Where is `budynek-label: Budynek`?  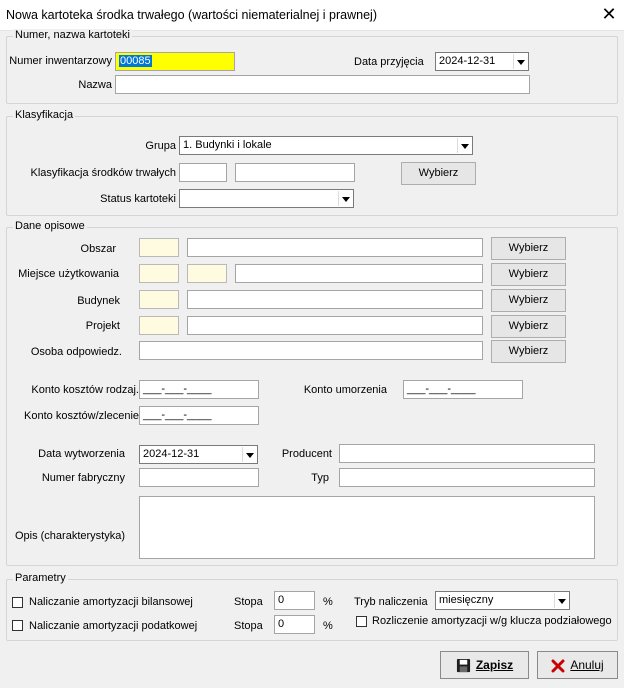 budynek-label: Budynek is located at coordinates (98, 301).